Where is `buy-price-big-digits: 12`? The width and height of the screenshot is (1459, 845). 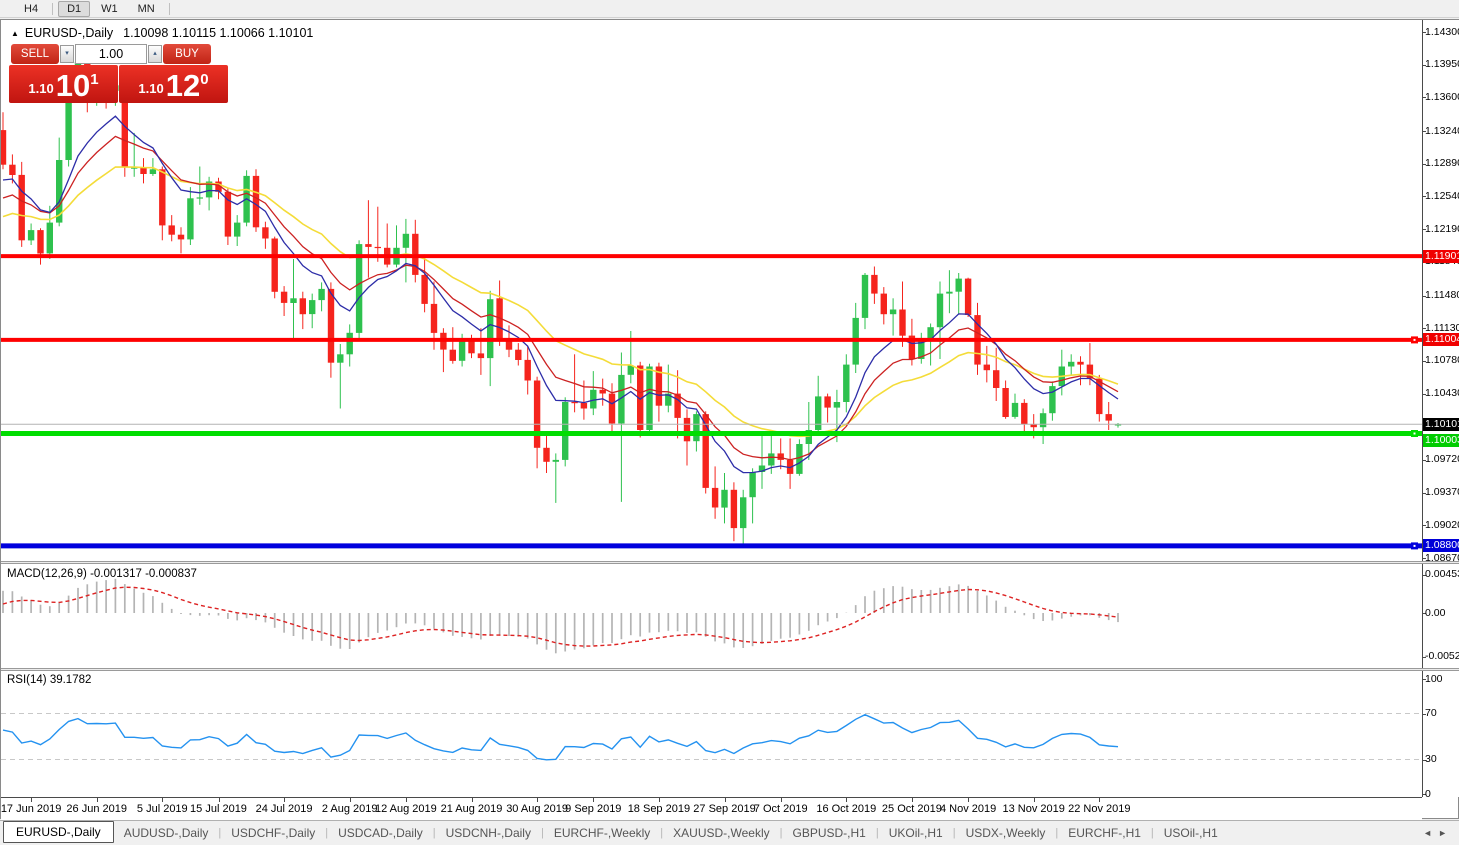 buy-price-big-digits: 12 is located at coordinates (183, 85).